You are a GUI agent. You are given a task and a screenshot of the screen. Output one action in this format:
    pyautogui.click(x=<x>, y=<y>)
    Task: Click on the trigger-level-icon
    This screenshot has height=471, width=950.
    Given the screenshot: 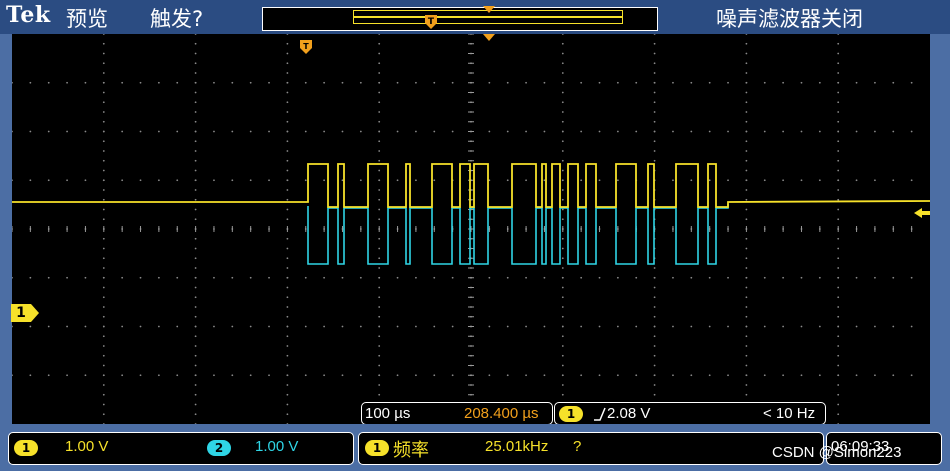 What is the action you would take?
    pyautogui.click(x=922, y=213)
    